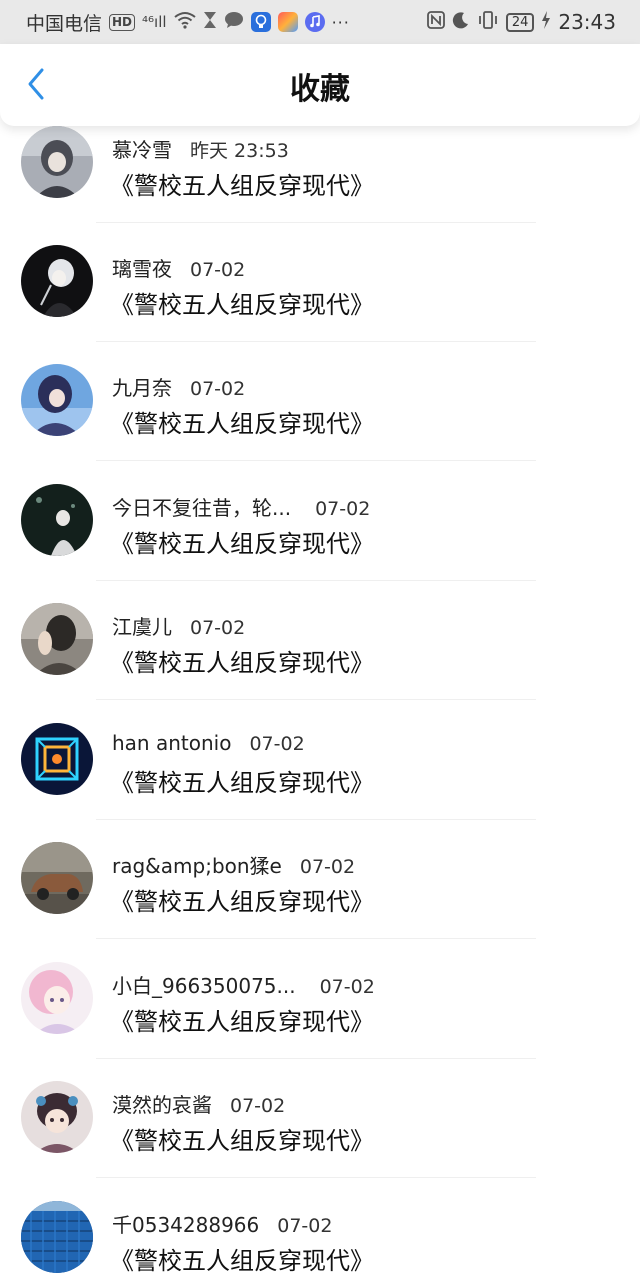 The height and width of the screenshot is (1280, 640). What do you see at coordinates (314, 22) in the screenshot?
I see `music-app-icon` at bounding box center [314, 22].